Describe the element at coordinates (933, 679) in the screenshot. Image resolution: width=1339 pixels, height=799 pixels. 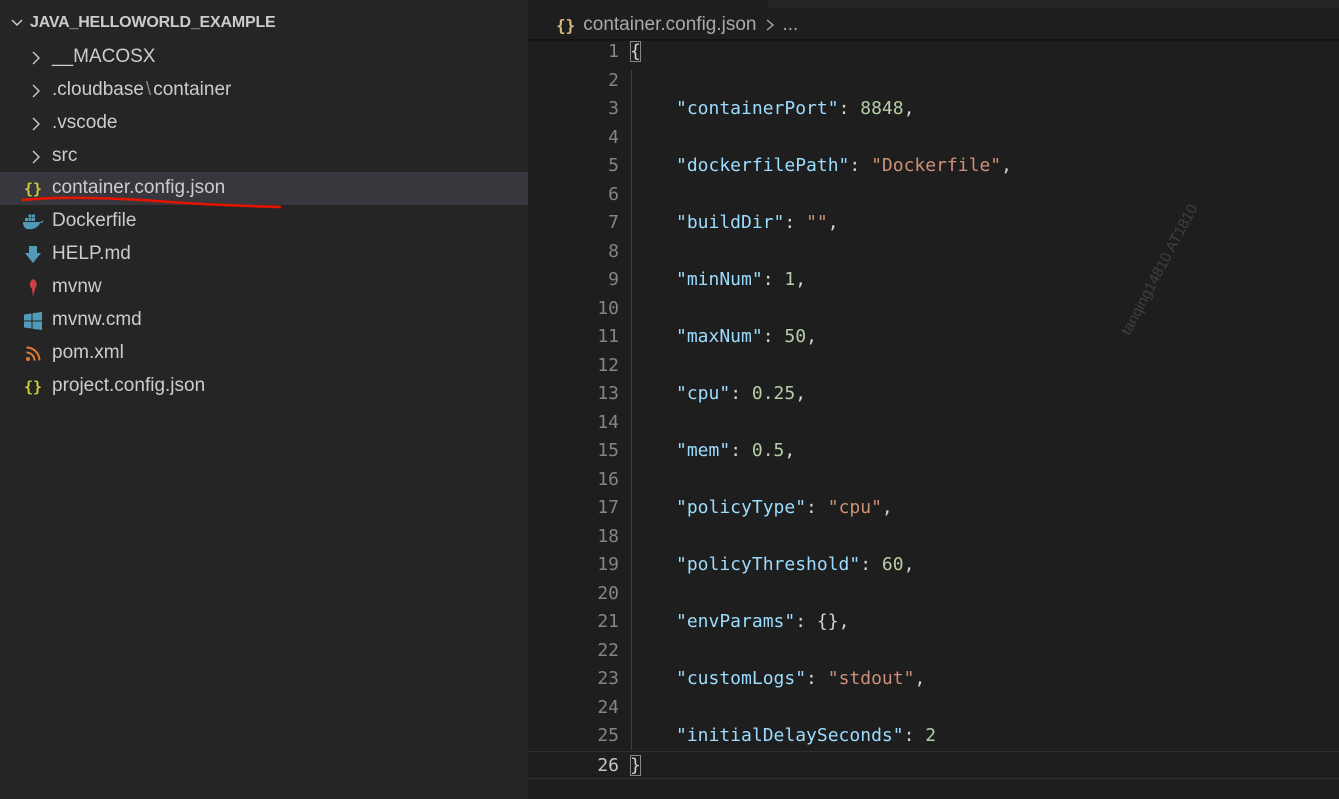
I see `code-line: 23 "customLogs": "stdout",` at that location.